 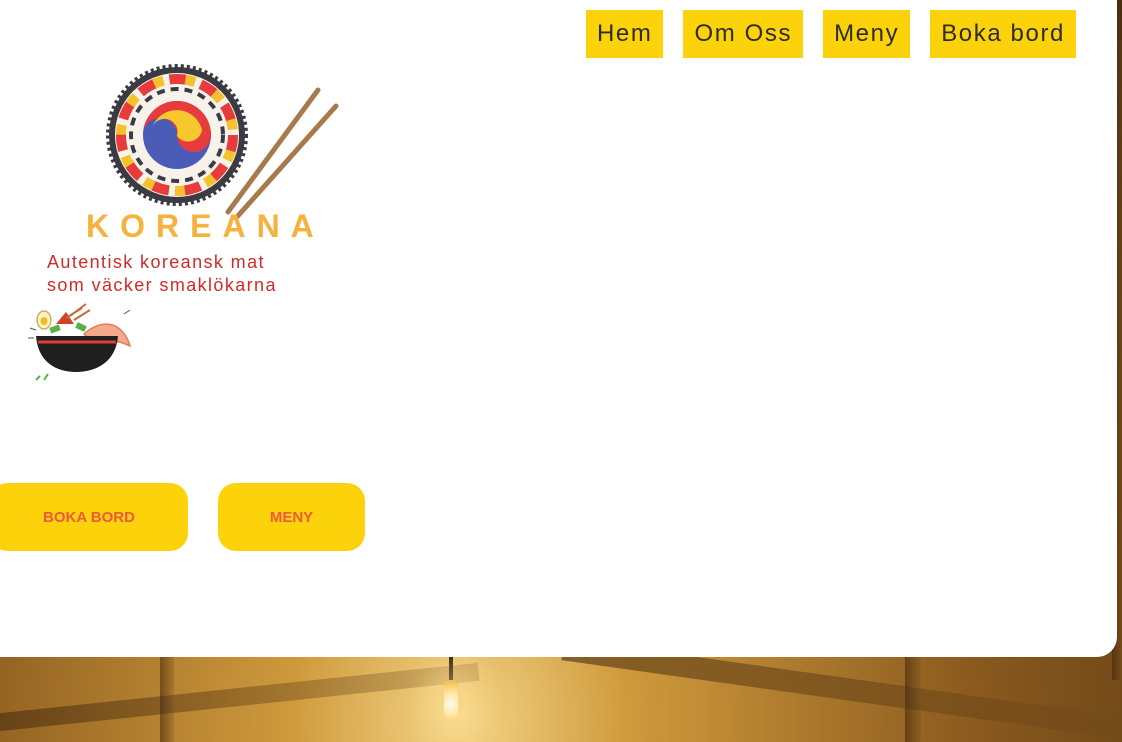 I want to click on tagline-line-1: Autentisk koreansk mat, so click(x=156, y=262).